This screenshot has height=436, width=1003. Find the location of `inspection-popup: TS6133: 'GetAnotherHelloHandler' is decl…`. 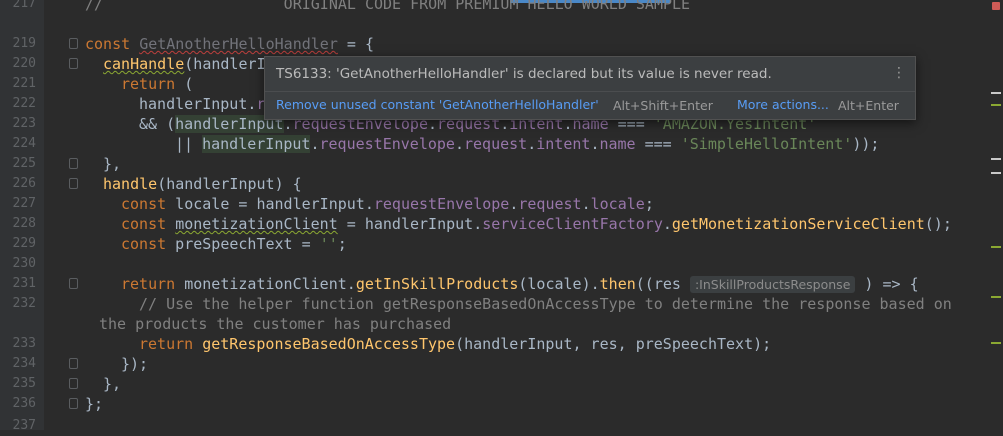

inspection-popup: TS6133: 'GetAnotherHelloHandler' is decl… is located at coordinates (590, 88).